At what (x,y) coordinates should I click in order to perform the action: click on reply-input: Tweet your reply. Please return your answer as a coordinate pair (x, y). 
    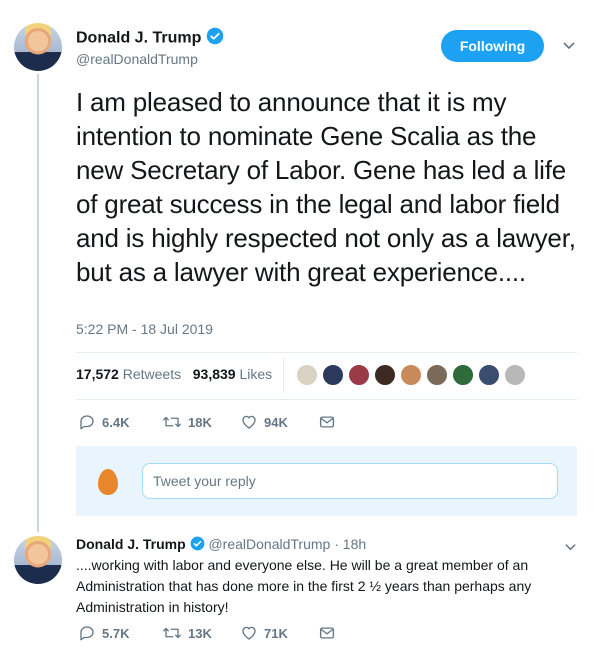
    Looking at the image, I should click on (350, 481).